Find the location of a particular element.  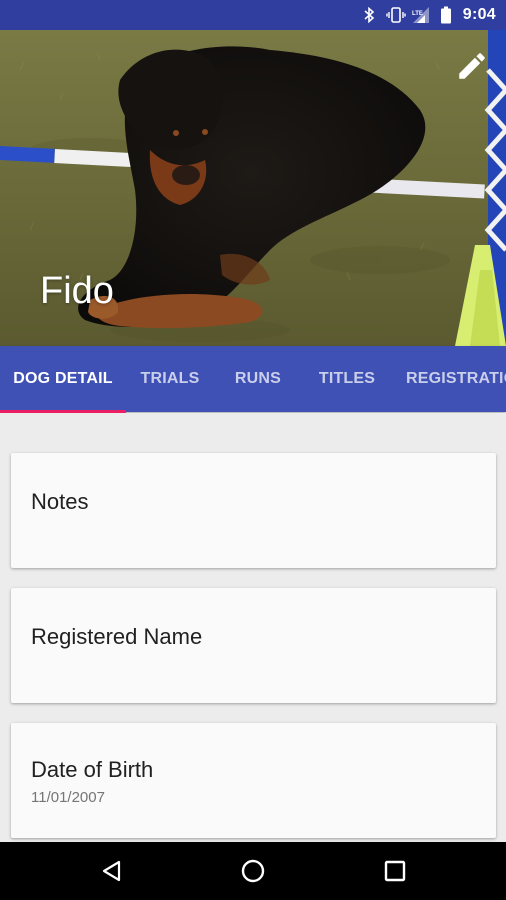

bluetooth-icon is located at coordinates (369, 15).